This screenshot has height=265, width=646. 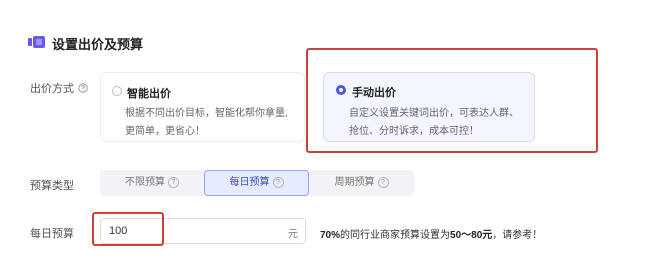 What do you see at coordinates (361, 183) in the screenshot?
I see `budget-type-period: 周期预算?` at bounding box center [361, 183].